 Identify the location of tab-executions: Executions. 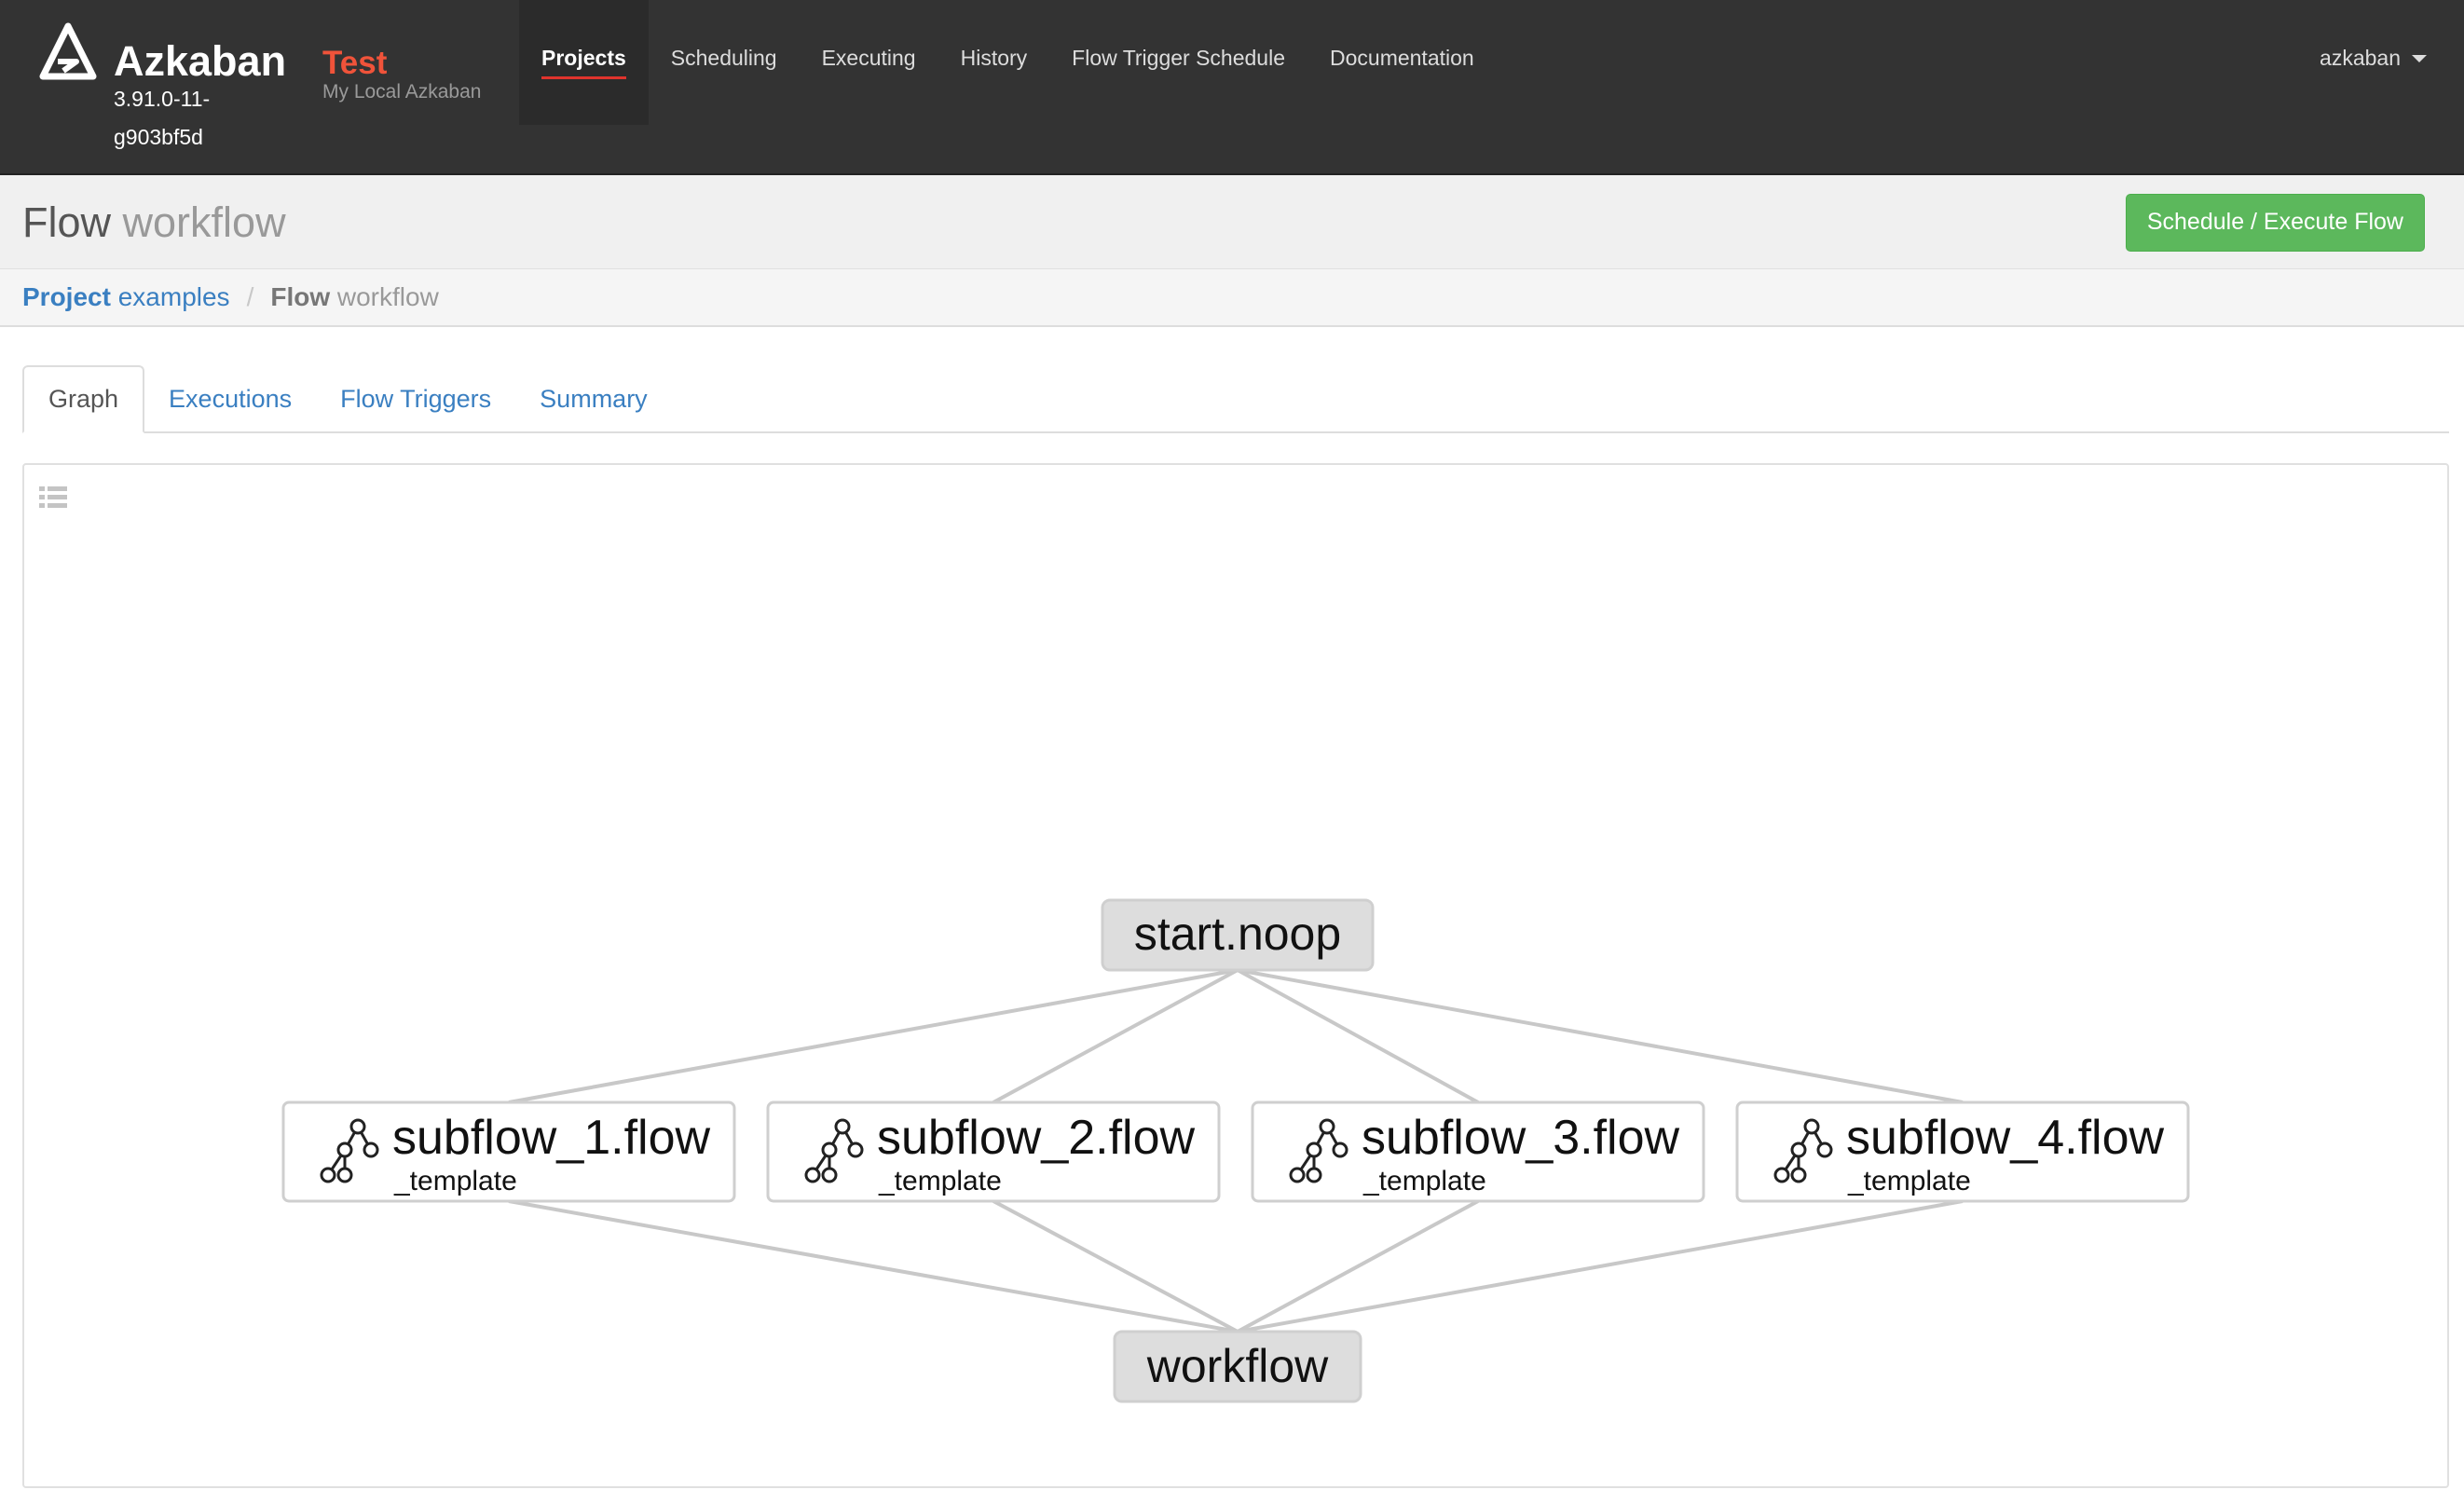
(230, 398).